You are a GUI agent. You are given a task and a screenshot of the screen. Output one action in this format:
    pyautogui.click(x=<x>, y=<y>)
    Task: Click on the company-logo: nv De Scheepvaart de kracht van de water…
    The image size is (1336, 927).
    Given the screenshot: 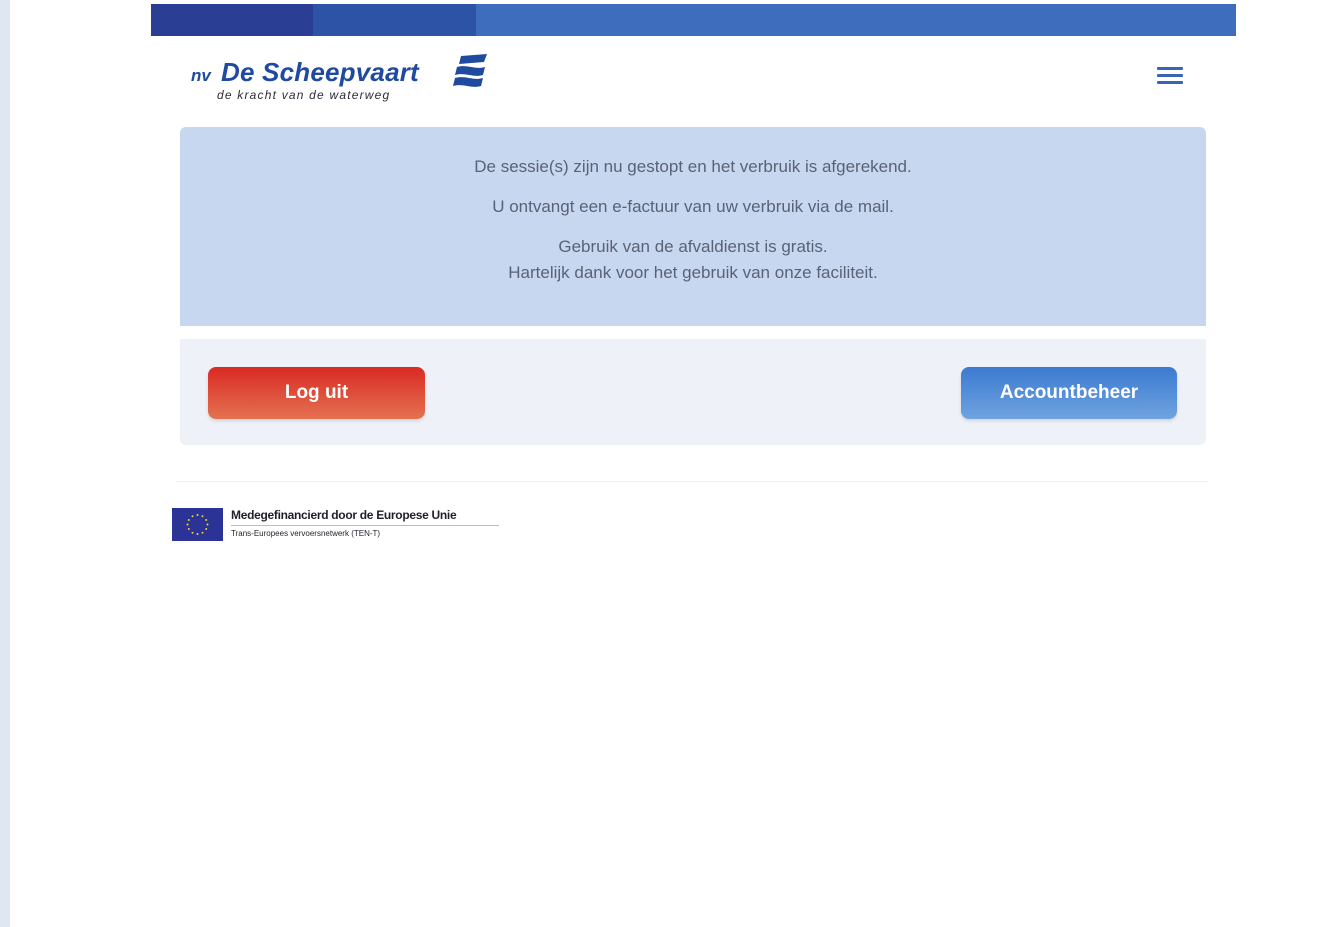 What is the action you would take?
    pyautogui.click(x=341, y=79)
    